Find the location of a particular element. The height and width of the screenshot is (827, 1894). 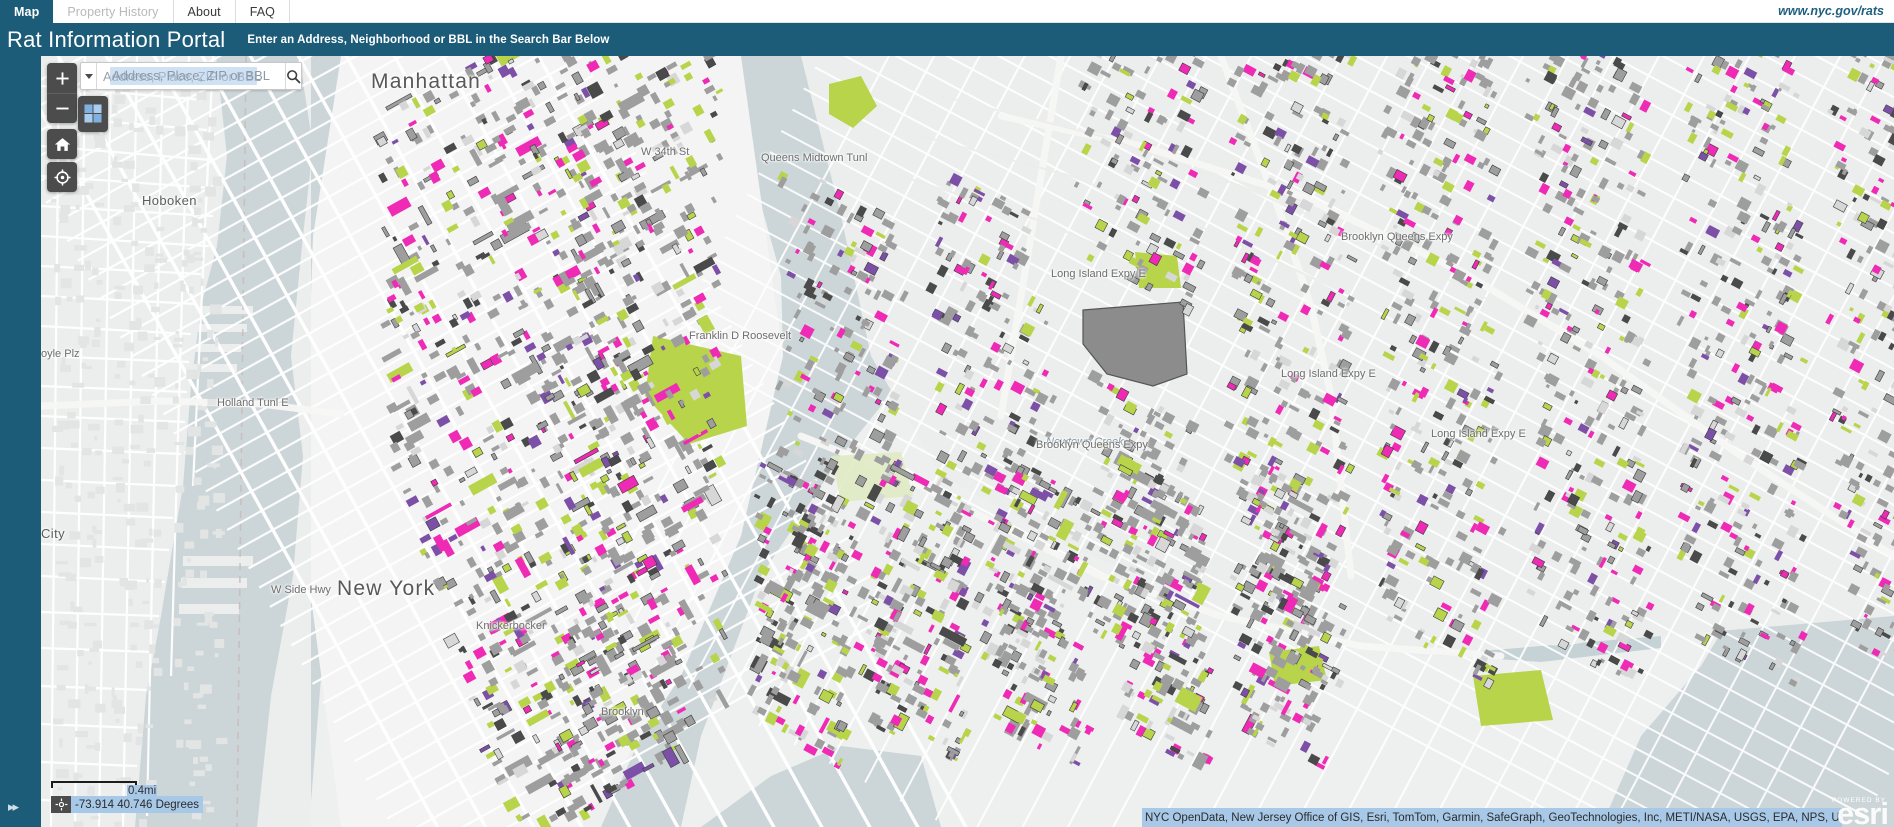

locate-button is located at coordinates (62, 177).